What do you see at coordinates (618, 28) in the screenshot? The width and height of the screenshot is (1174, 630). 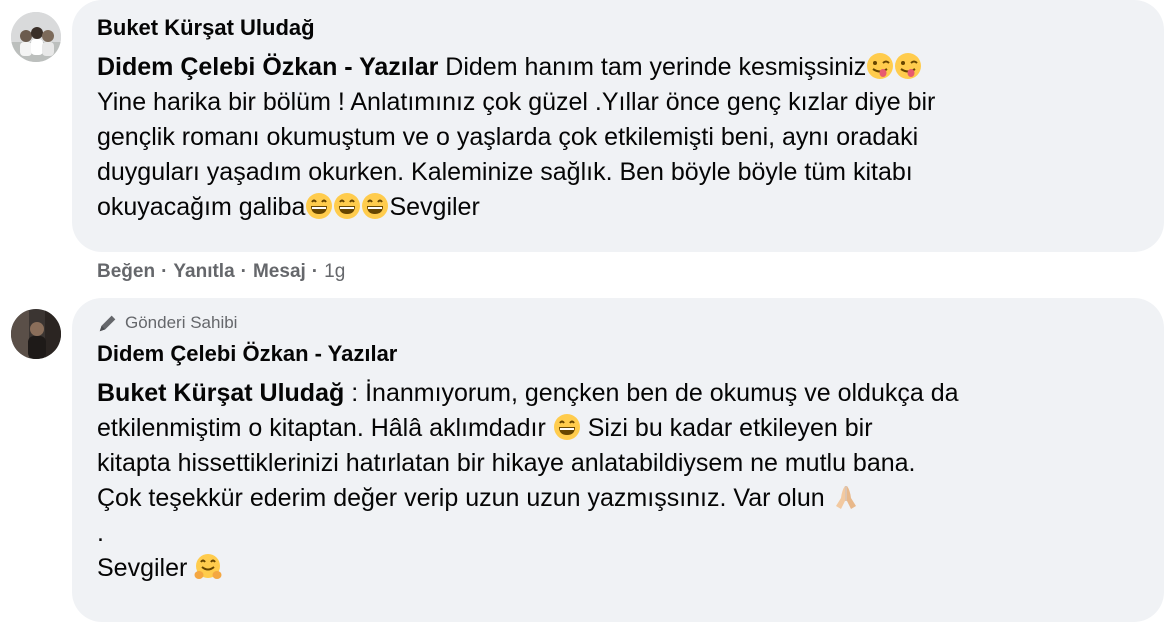 I see `comment-author: Buket Kürşat Uludağ` at bounding box center [618, 28].